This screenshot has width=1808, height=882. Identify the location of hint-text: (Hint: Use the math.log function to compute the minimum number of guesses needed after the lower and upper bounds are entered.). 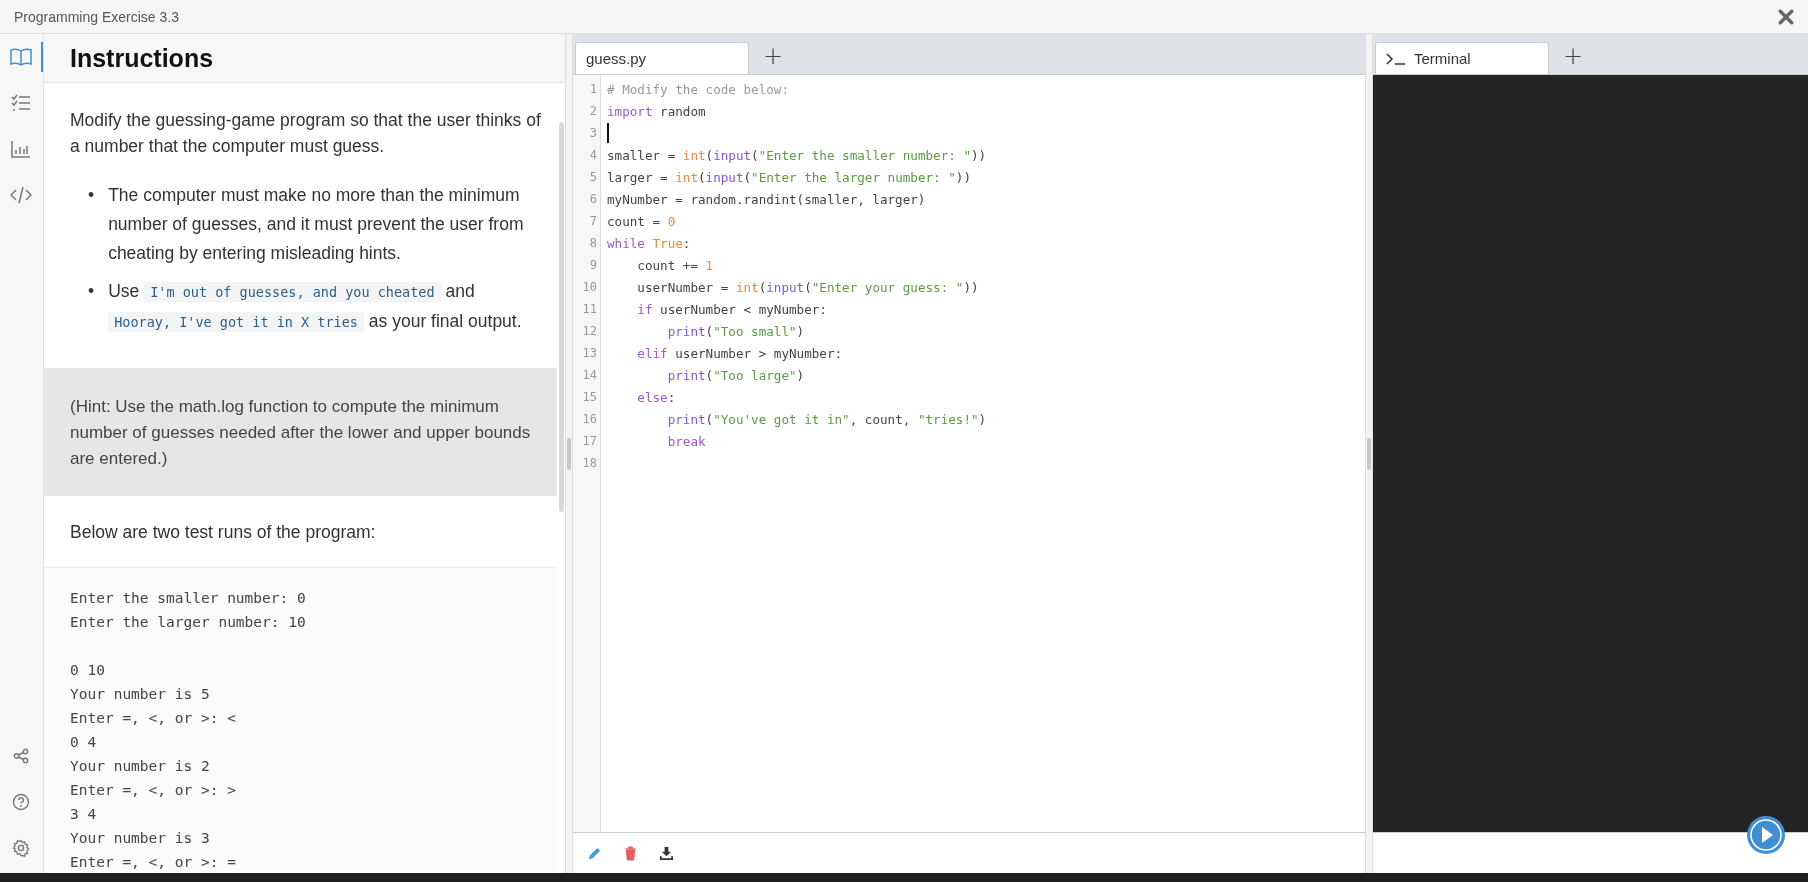
(301, 433).